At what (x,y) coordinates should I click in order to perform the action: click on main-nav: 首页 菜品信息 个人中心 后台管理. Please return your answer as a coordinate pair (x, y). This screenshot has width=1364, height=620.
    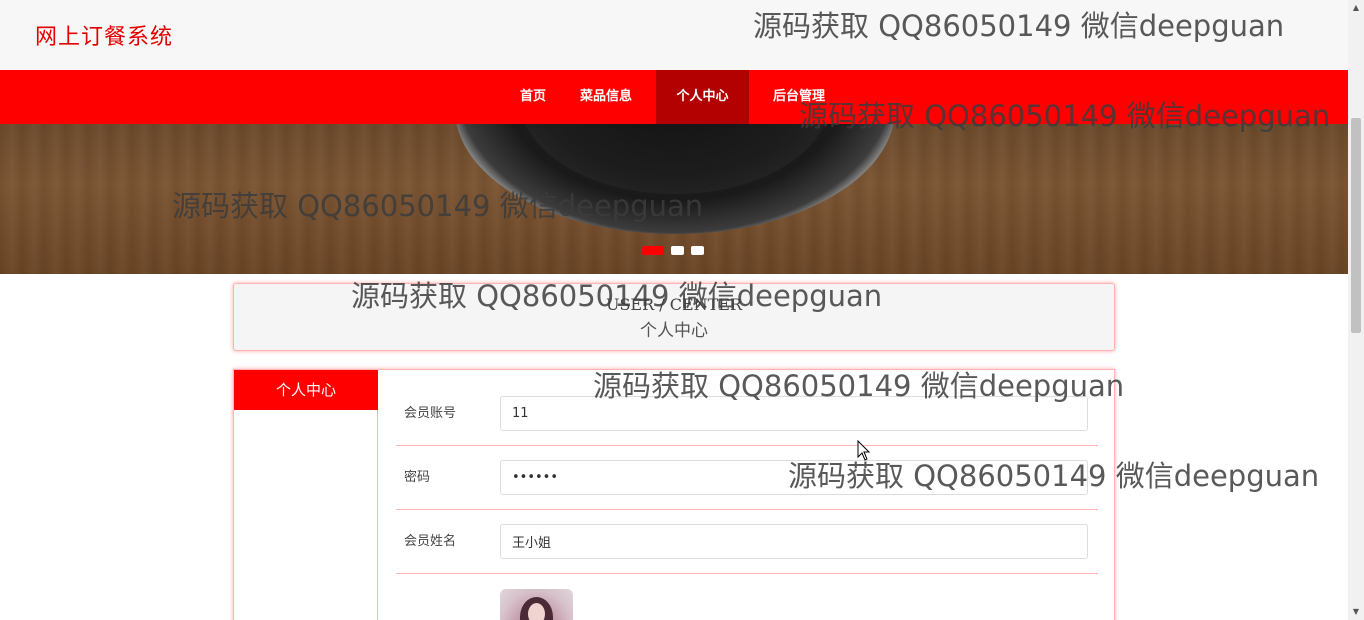
    Looking at the image, I should click on (674, 97).